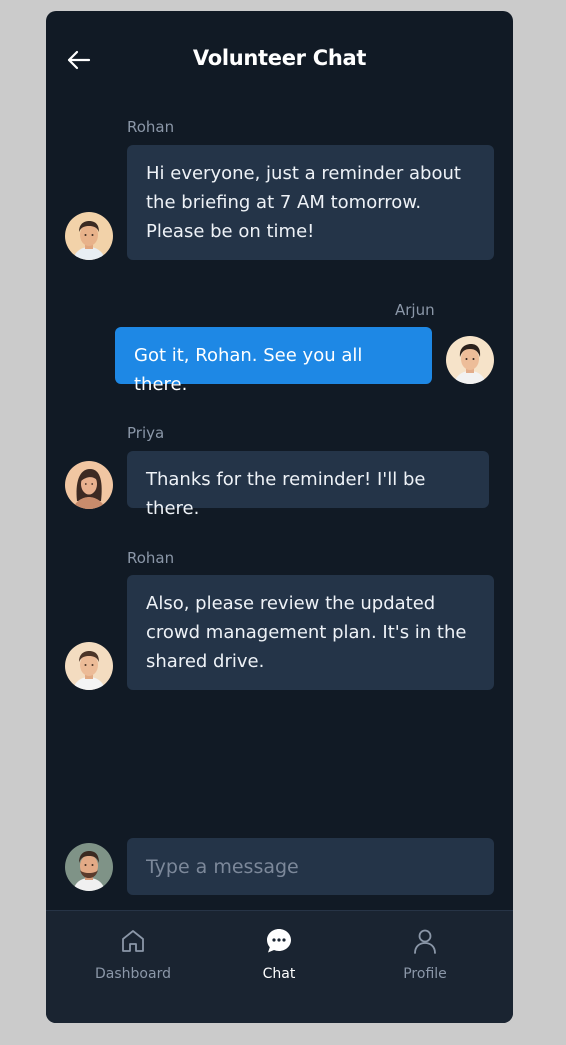 This screenshot has width=566, height=1045. Describe the element at coordinates (133, 974) in the screenshot. I see `nav-label-dashboard: Dashboard` at that location.